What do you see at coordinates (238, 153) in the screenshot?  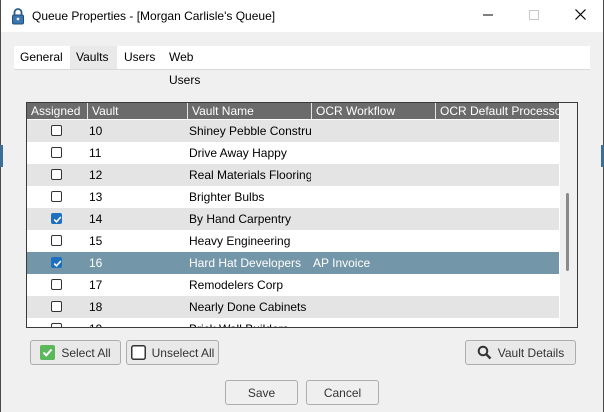 I see `vault-name-cell: Drive Away Happy` at bounding box center [238, 153].